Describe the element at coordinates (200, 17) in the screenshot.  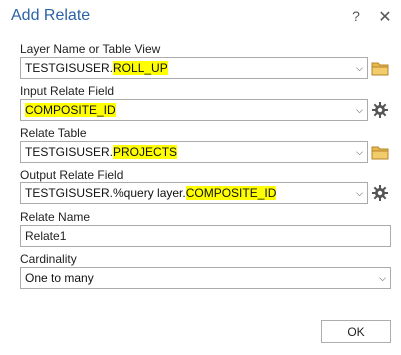
I see `title-bar: Add Relate ? ✕` at that location.